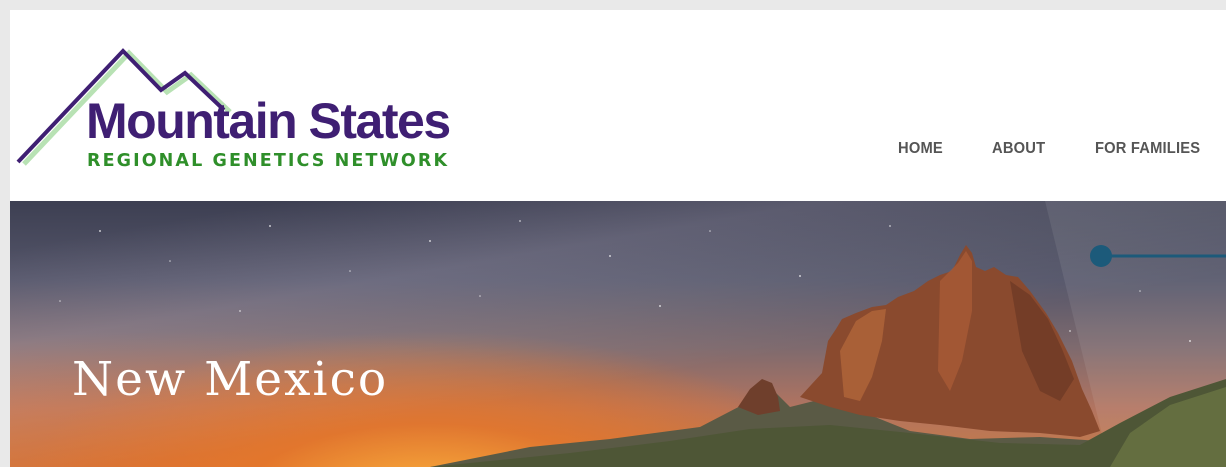 This screenshot has width=1226, height=467. What do you see at coordinates (920, 149) in the screenshot?
I see `nav-item-home: HOME` at bounding box center [920, 149].